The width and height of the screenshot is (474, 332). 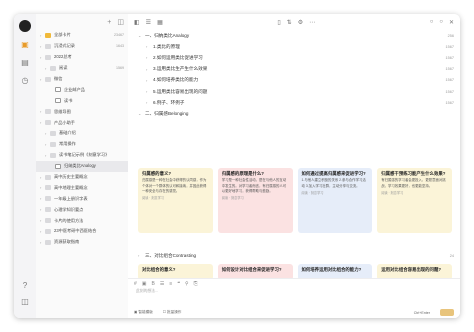 I want to click on outline-item-section3: › 三、对比组合Contrasting 24, so click(x=299, y=255).